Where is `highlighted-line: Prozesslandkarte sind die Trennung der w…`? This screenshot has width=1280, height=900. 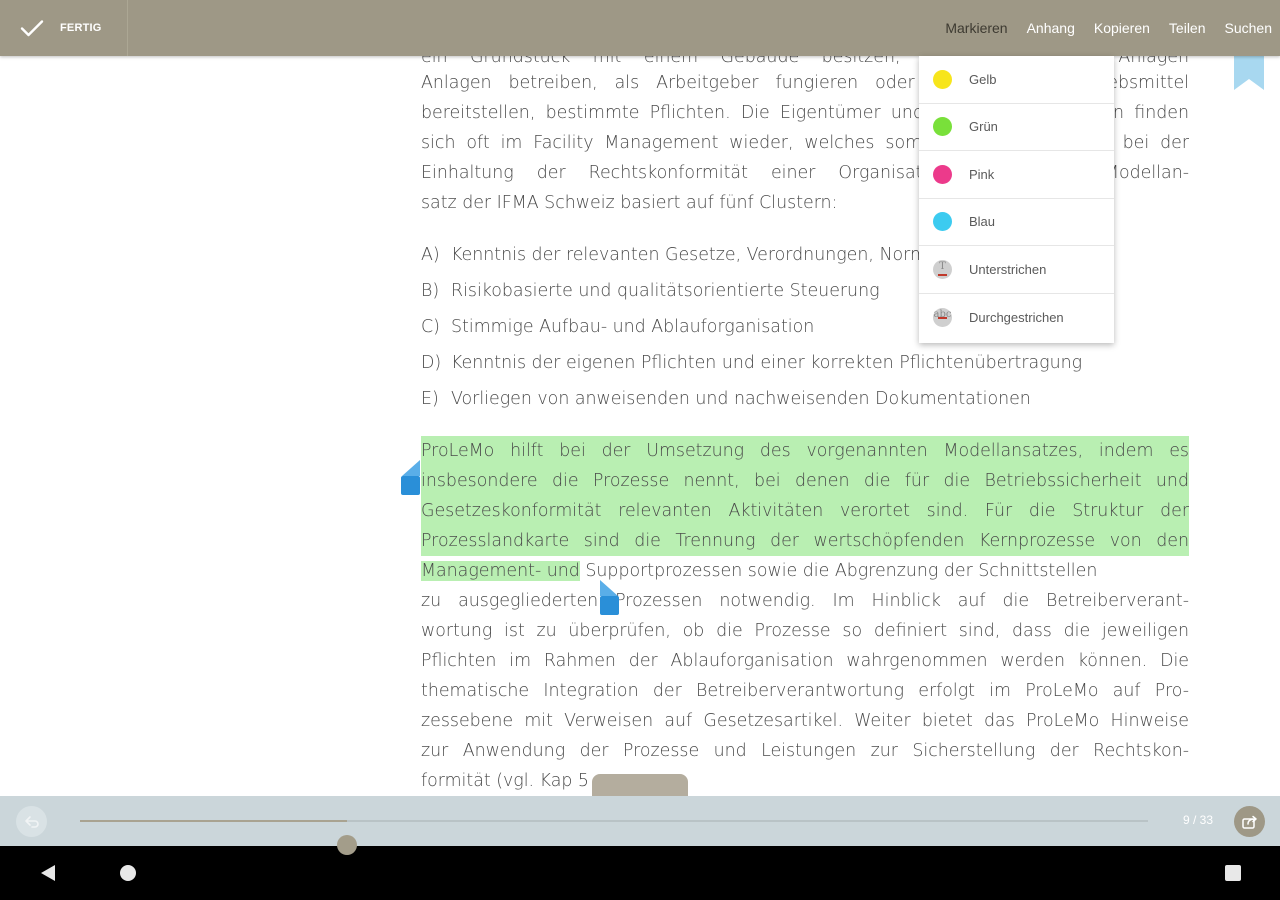
highlighted-line: Prozesslandkarte sind die Trennung der w… is located at coordinates (805, 541).